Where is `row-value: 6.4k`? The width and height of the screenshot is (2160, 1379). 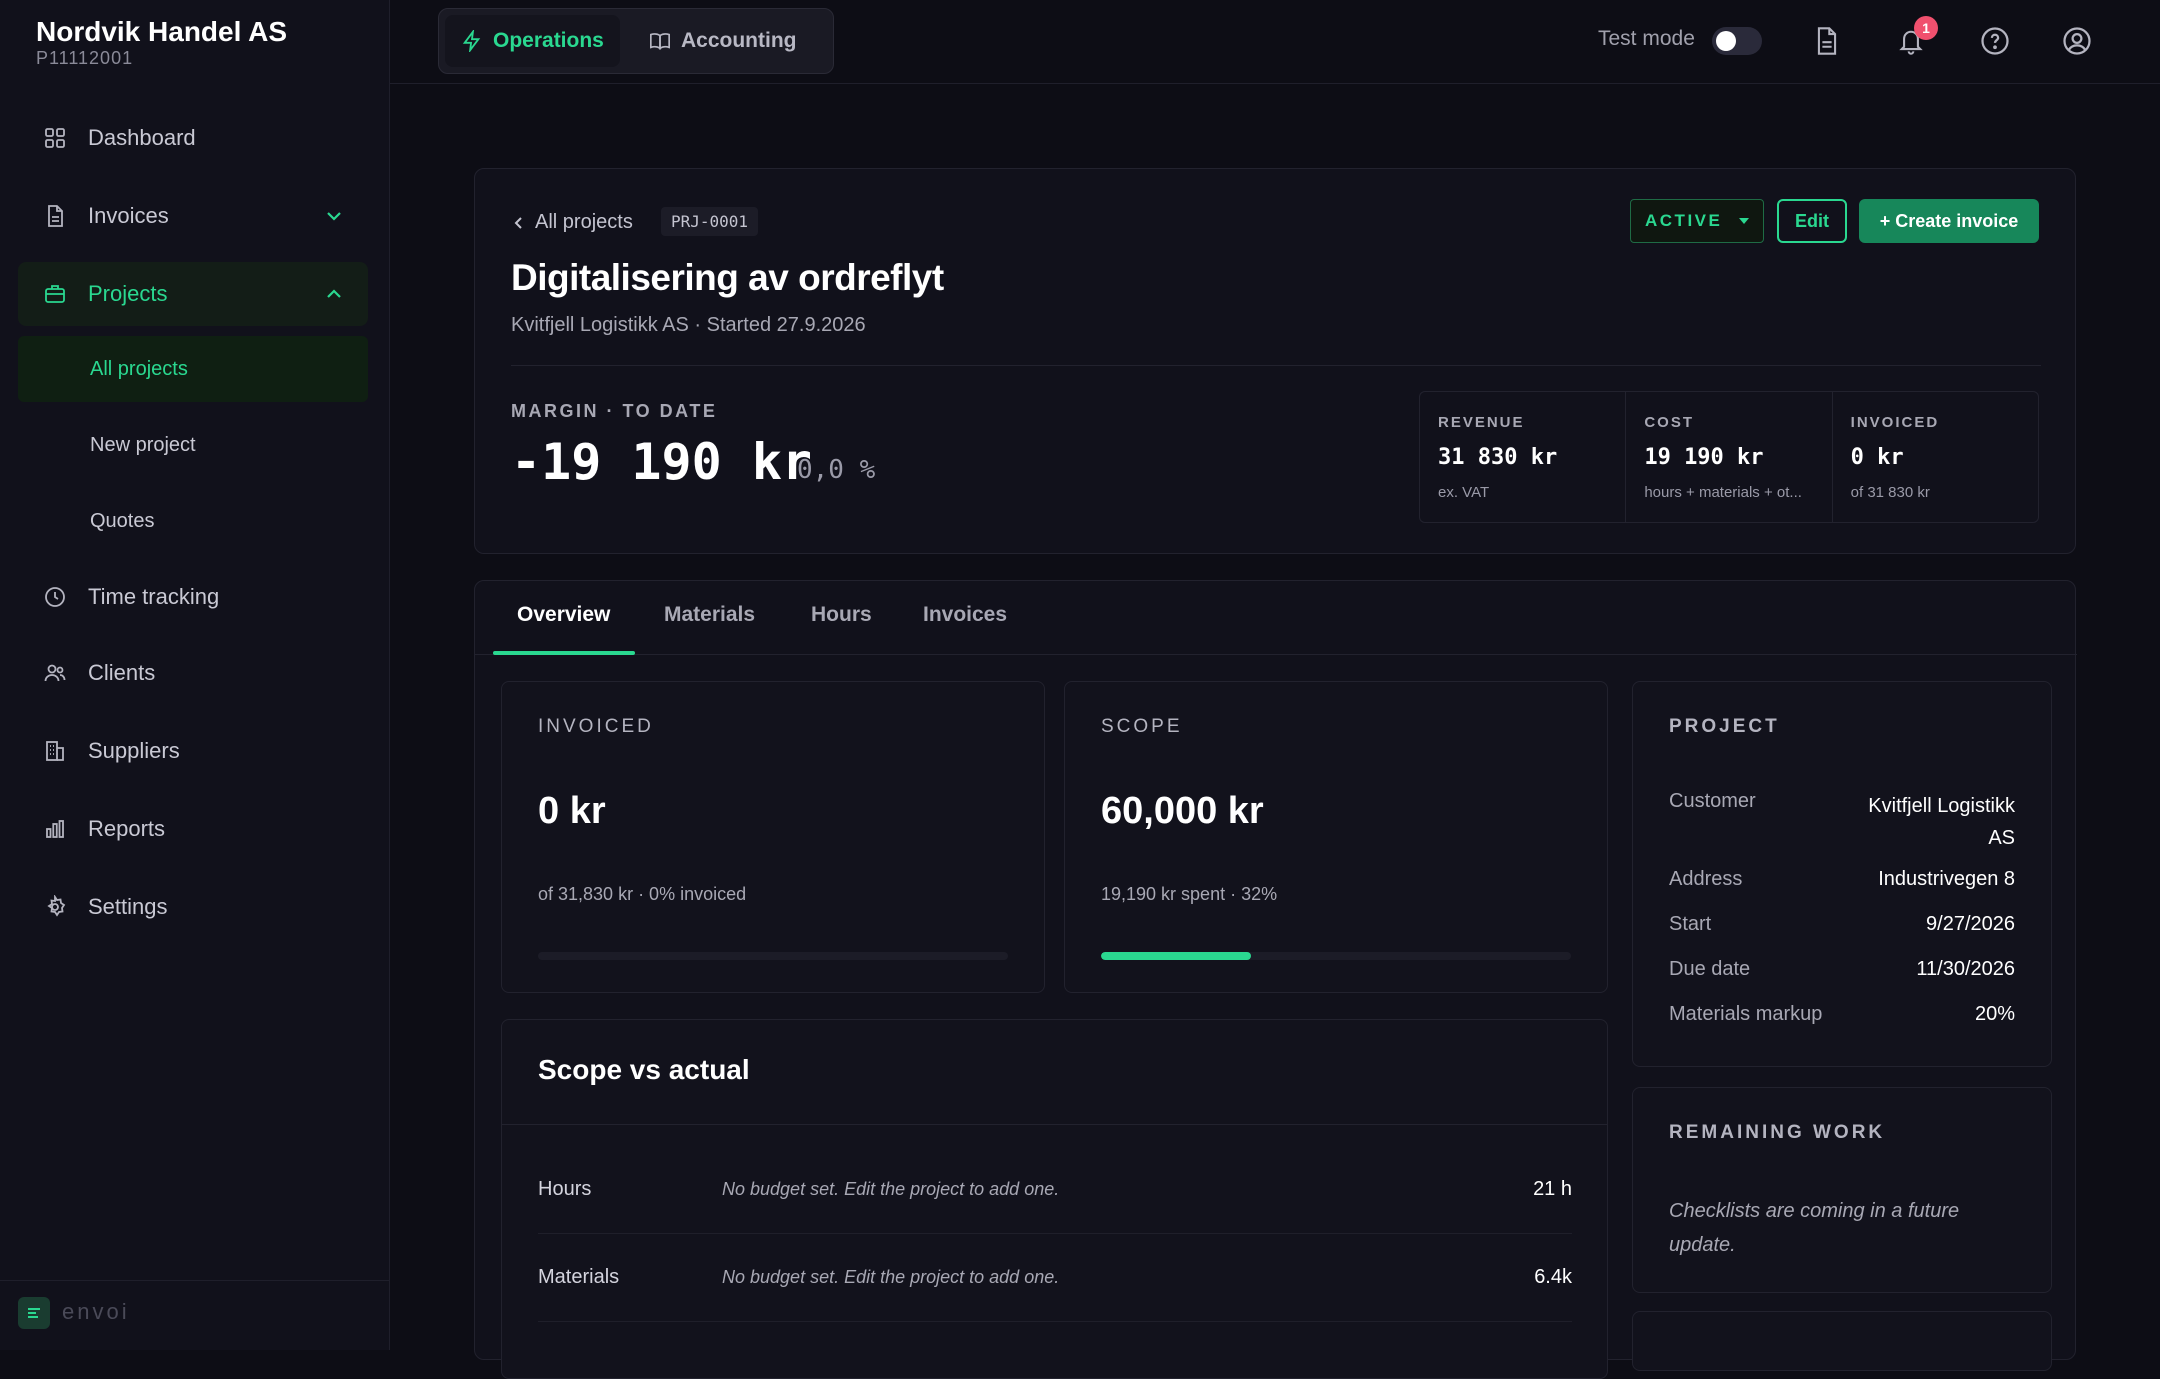 row-value: 6.4k is located at coordinates (1553, 1277).